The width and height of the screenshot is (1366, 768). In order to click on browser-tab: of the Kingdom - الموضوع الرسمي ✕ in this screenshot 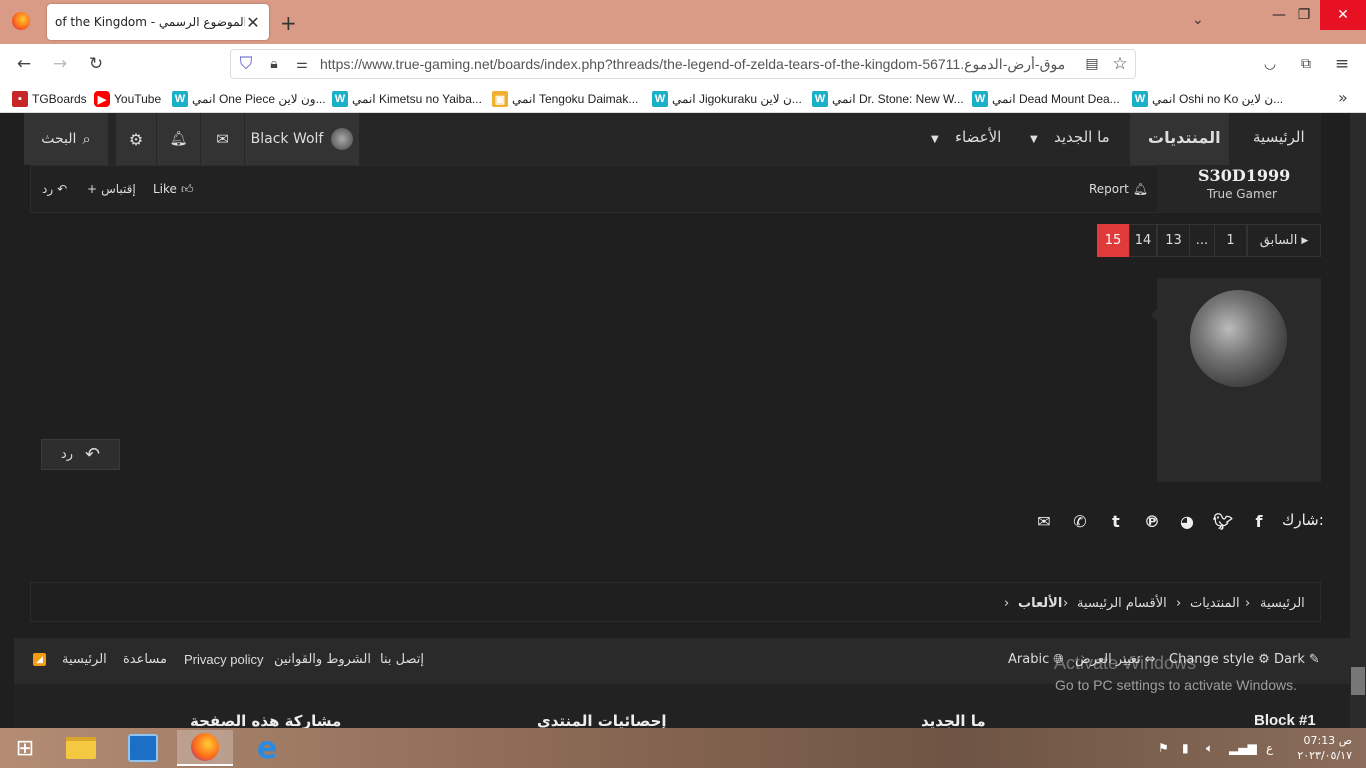, I will do `click(158, 22)`.